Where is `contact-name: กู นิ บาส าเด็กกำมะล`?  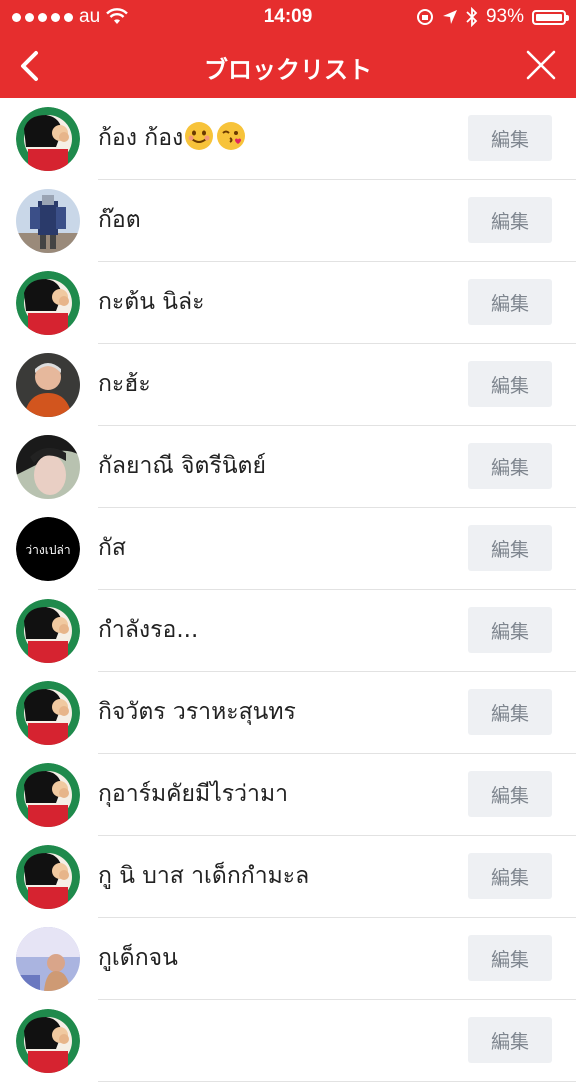
contact-name: กู นิ บาส าเด็กกำมะล is located at coordinates (203, 876).